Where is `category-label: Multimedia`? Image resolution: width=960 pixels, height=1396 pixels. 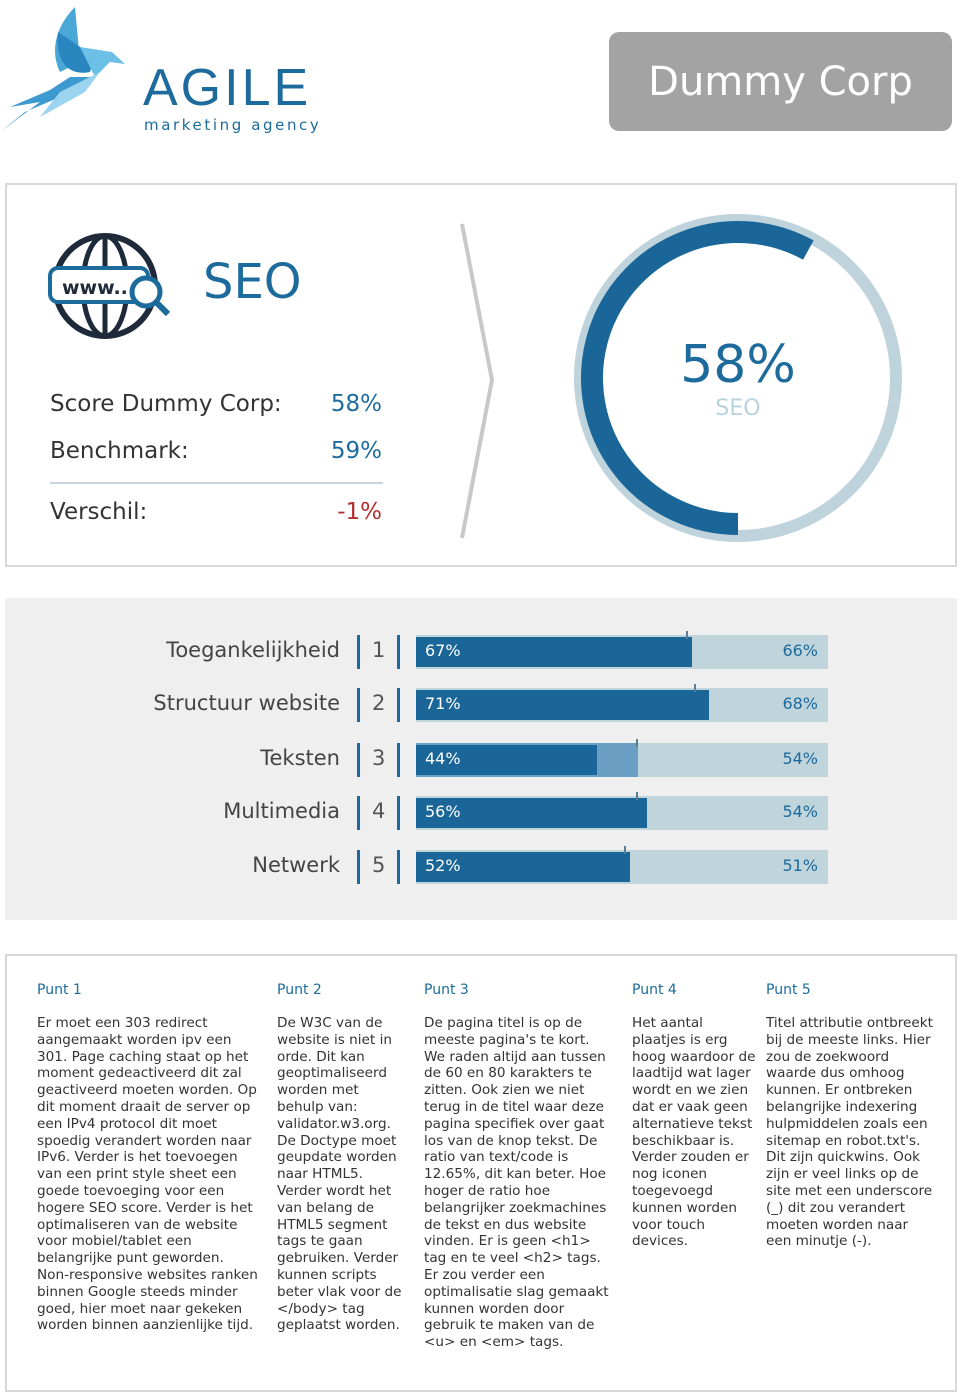 category-label: Multimedia is located at coordinates (281, 811).